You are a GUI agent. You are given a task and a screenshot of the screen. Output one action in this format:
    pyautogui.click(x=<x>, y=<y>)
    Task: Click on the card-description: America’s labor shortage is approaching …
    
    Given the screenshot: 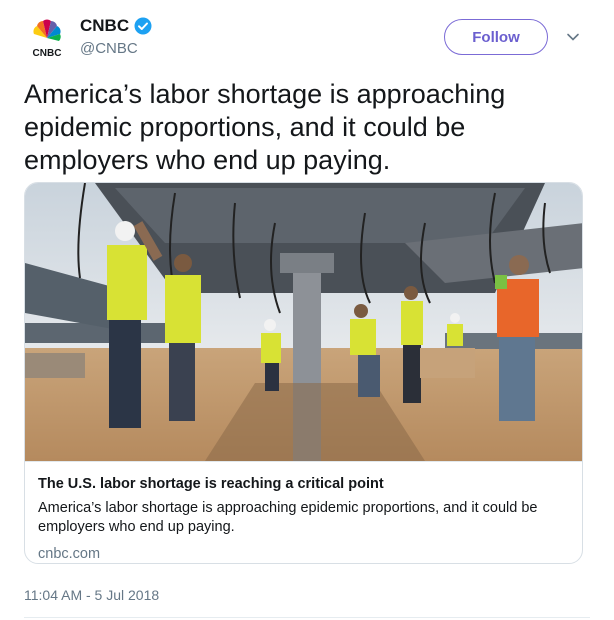 What is the action you would take?
    pyautogui.click(x=288, y=517)
    